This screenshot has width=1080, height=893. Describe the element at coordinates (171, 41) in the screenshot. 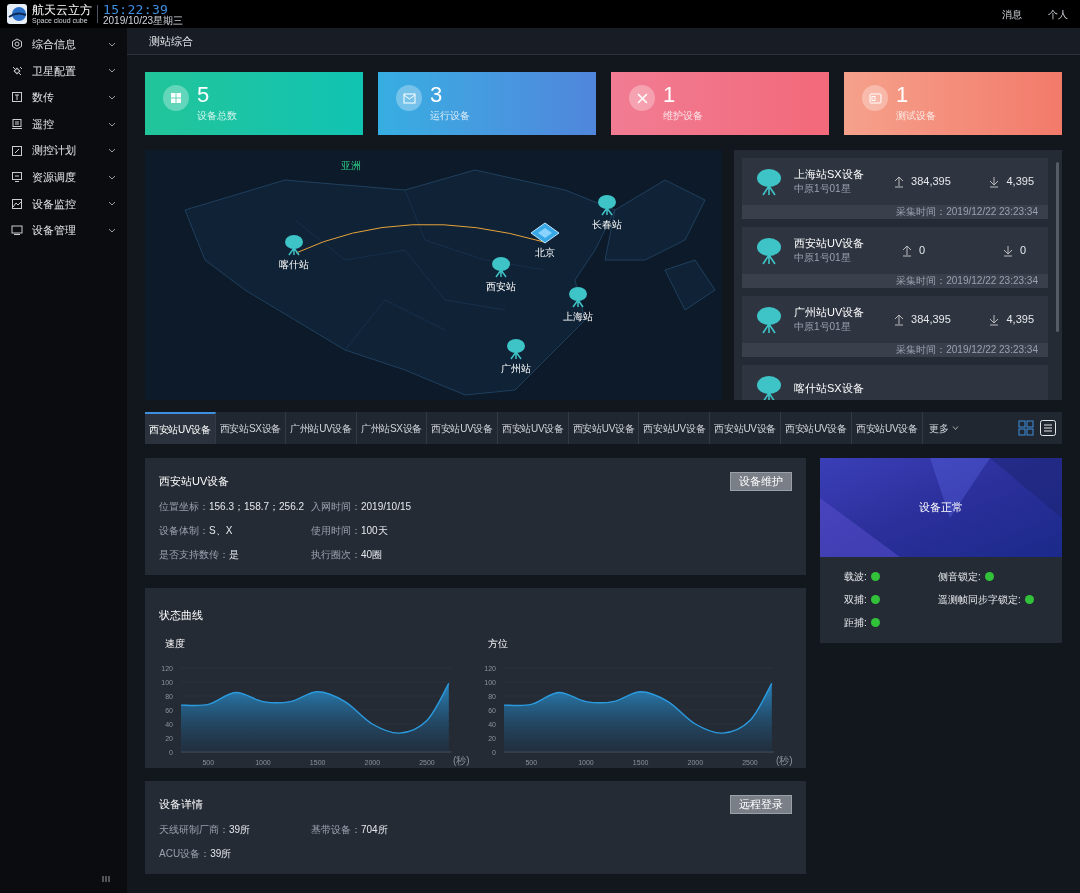

I see `page-title: 测站综合` at that location.